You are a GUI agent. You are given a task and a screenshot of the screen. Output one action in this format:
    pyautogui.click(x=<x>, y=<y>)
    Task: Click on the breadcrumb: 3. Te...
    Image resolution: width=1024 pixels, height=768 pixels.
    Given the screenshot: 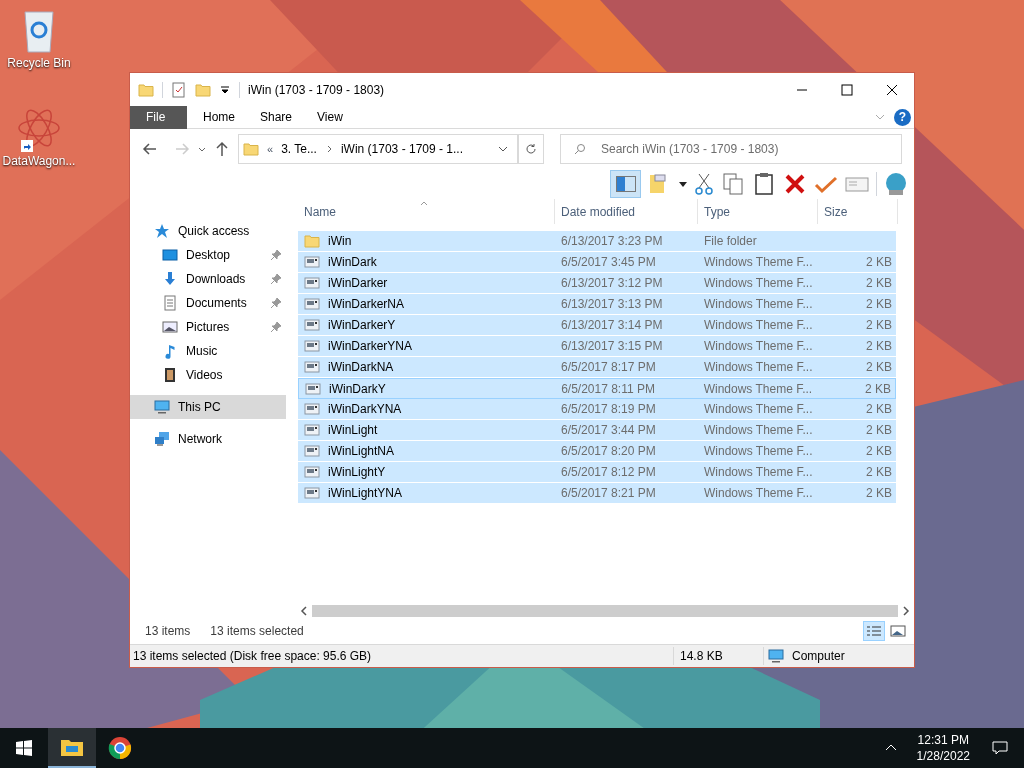 What is the action you would take?
    pyautogui.click(x=299, y=149)
    